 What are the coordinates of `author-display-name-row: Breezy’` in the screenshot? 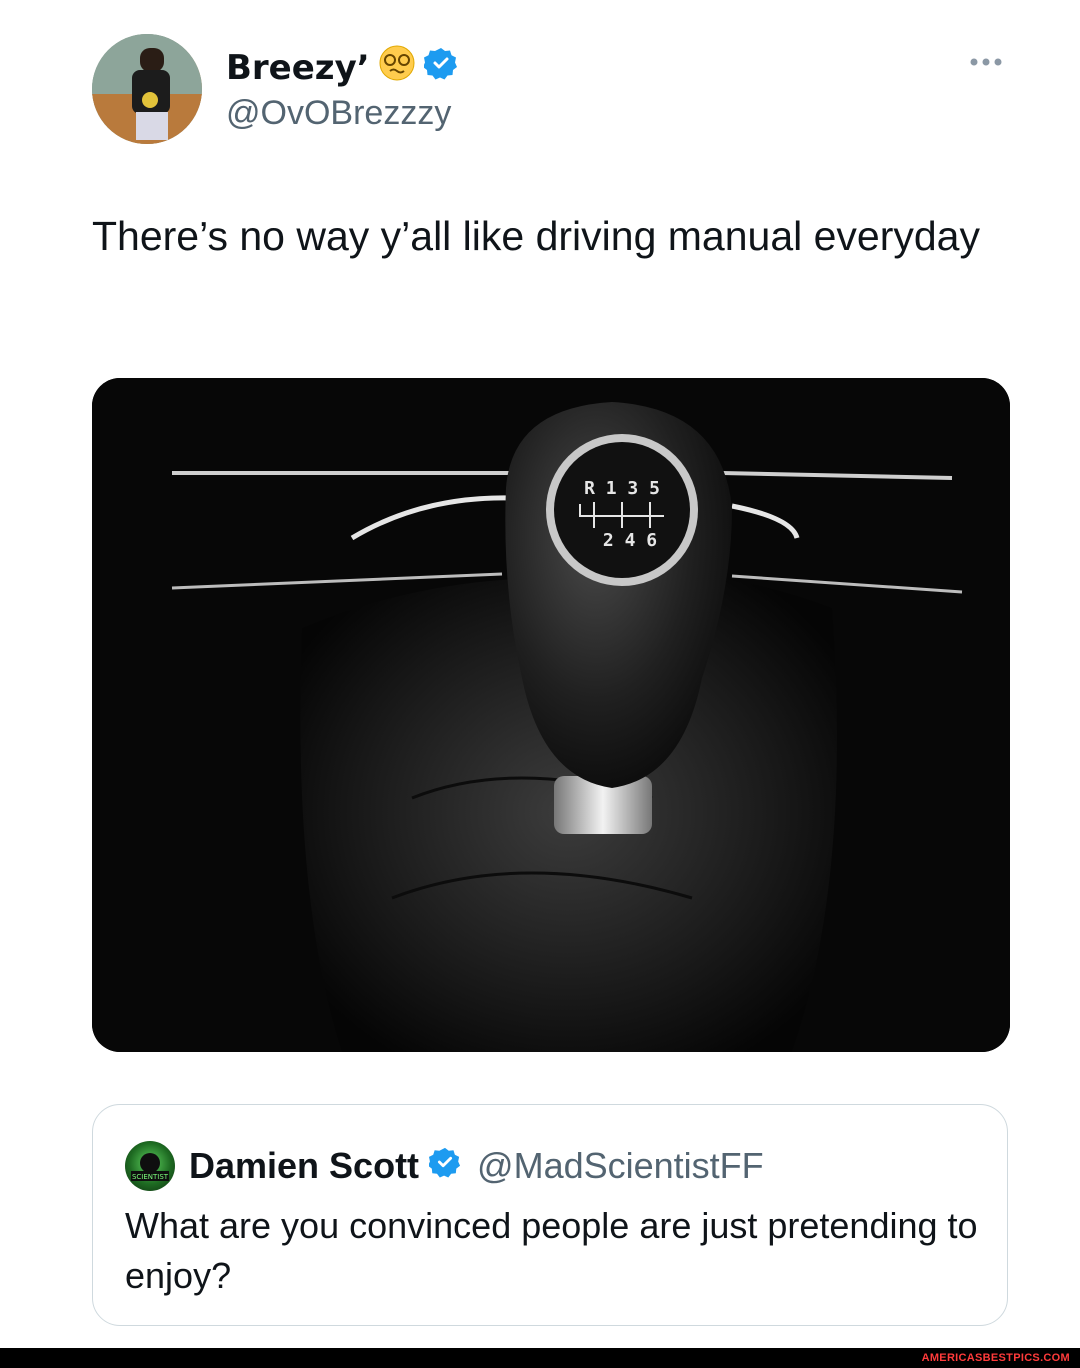 It's located at (342, 67).